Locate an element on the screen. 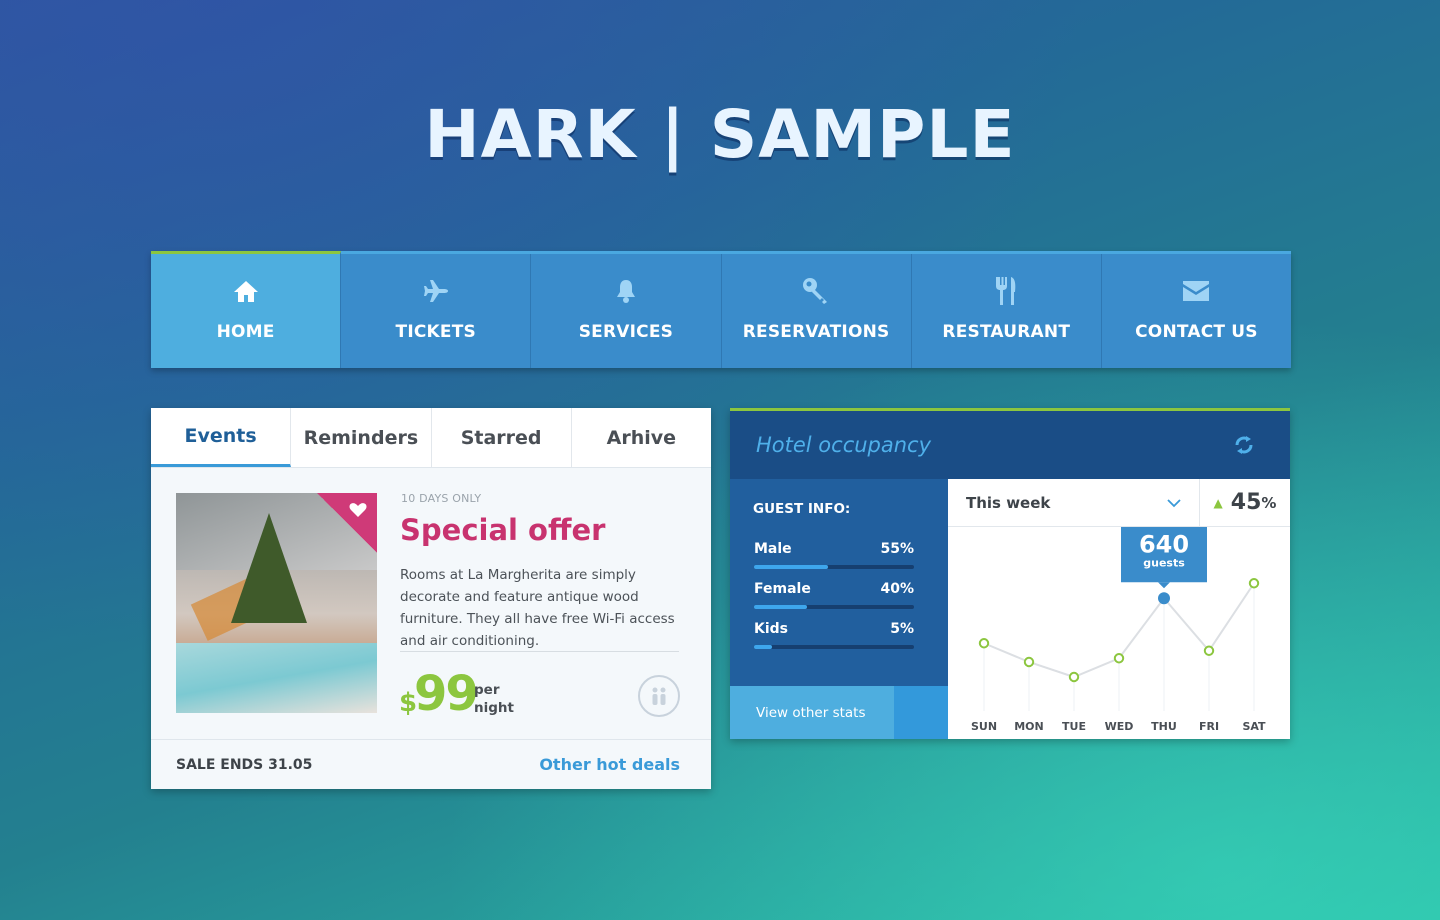 This screenshot has height=920, width=1440. nav-label: SERVICES is located at coordinates (626, 332).